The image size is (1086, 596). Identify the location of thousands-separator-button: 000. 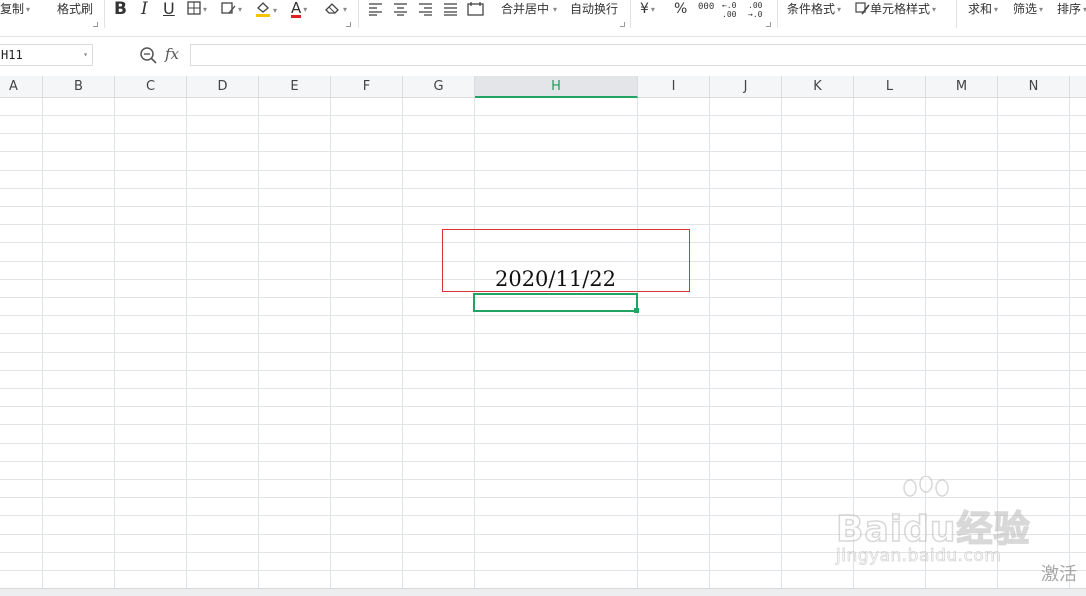
(706, 12).